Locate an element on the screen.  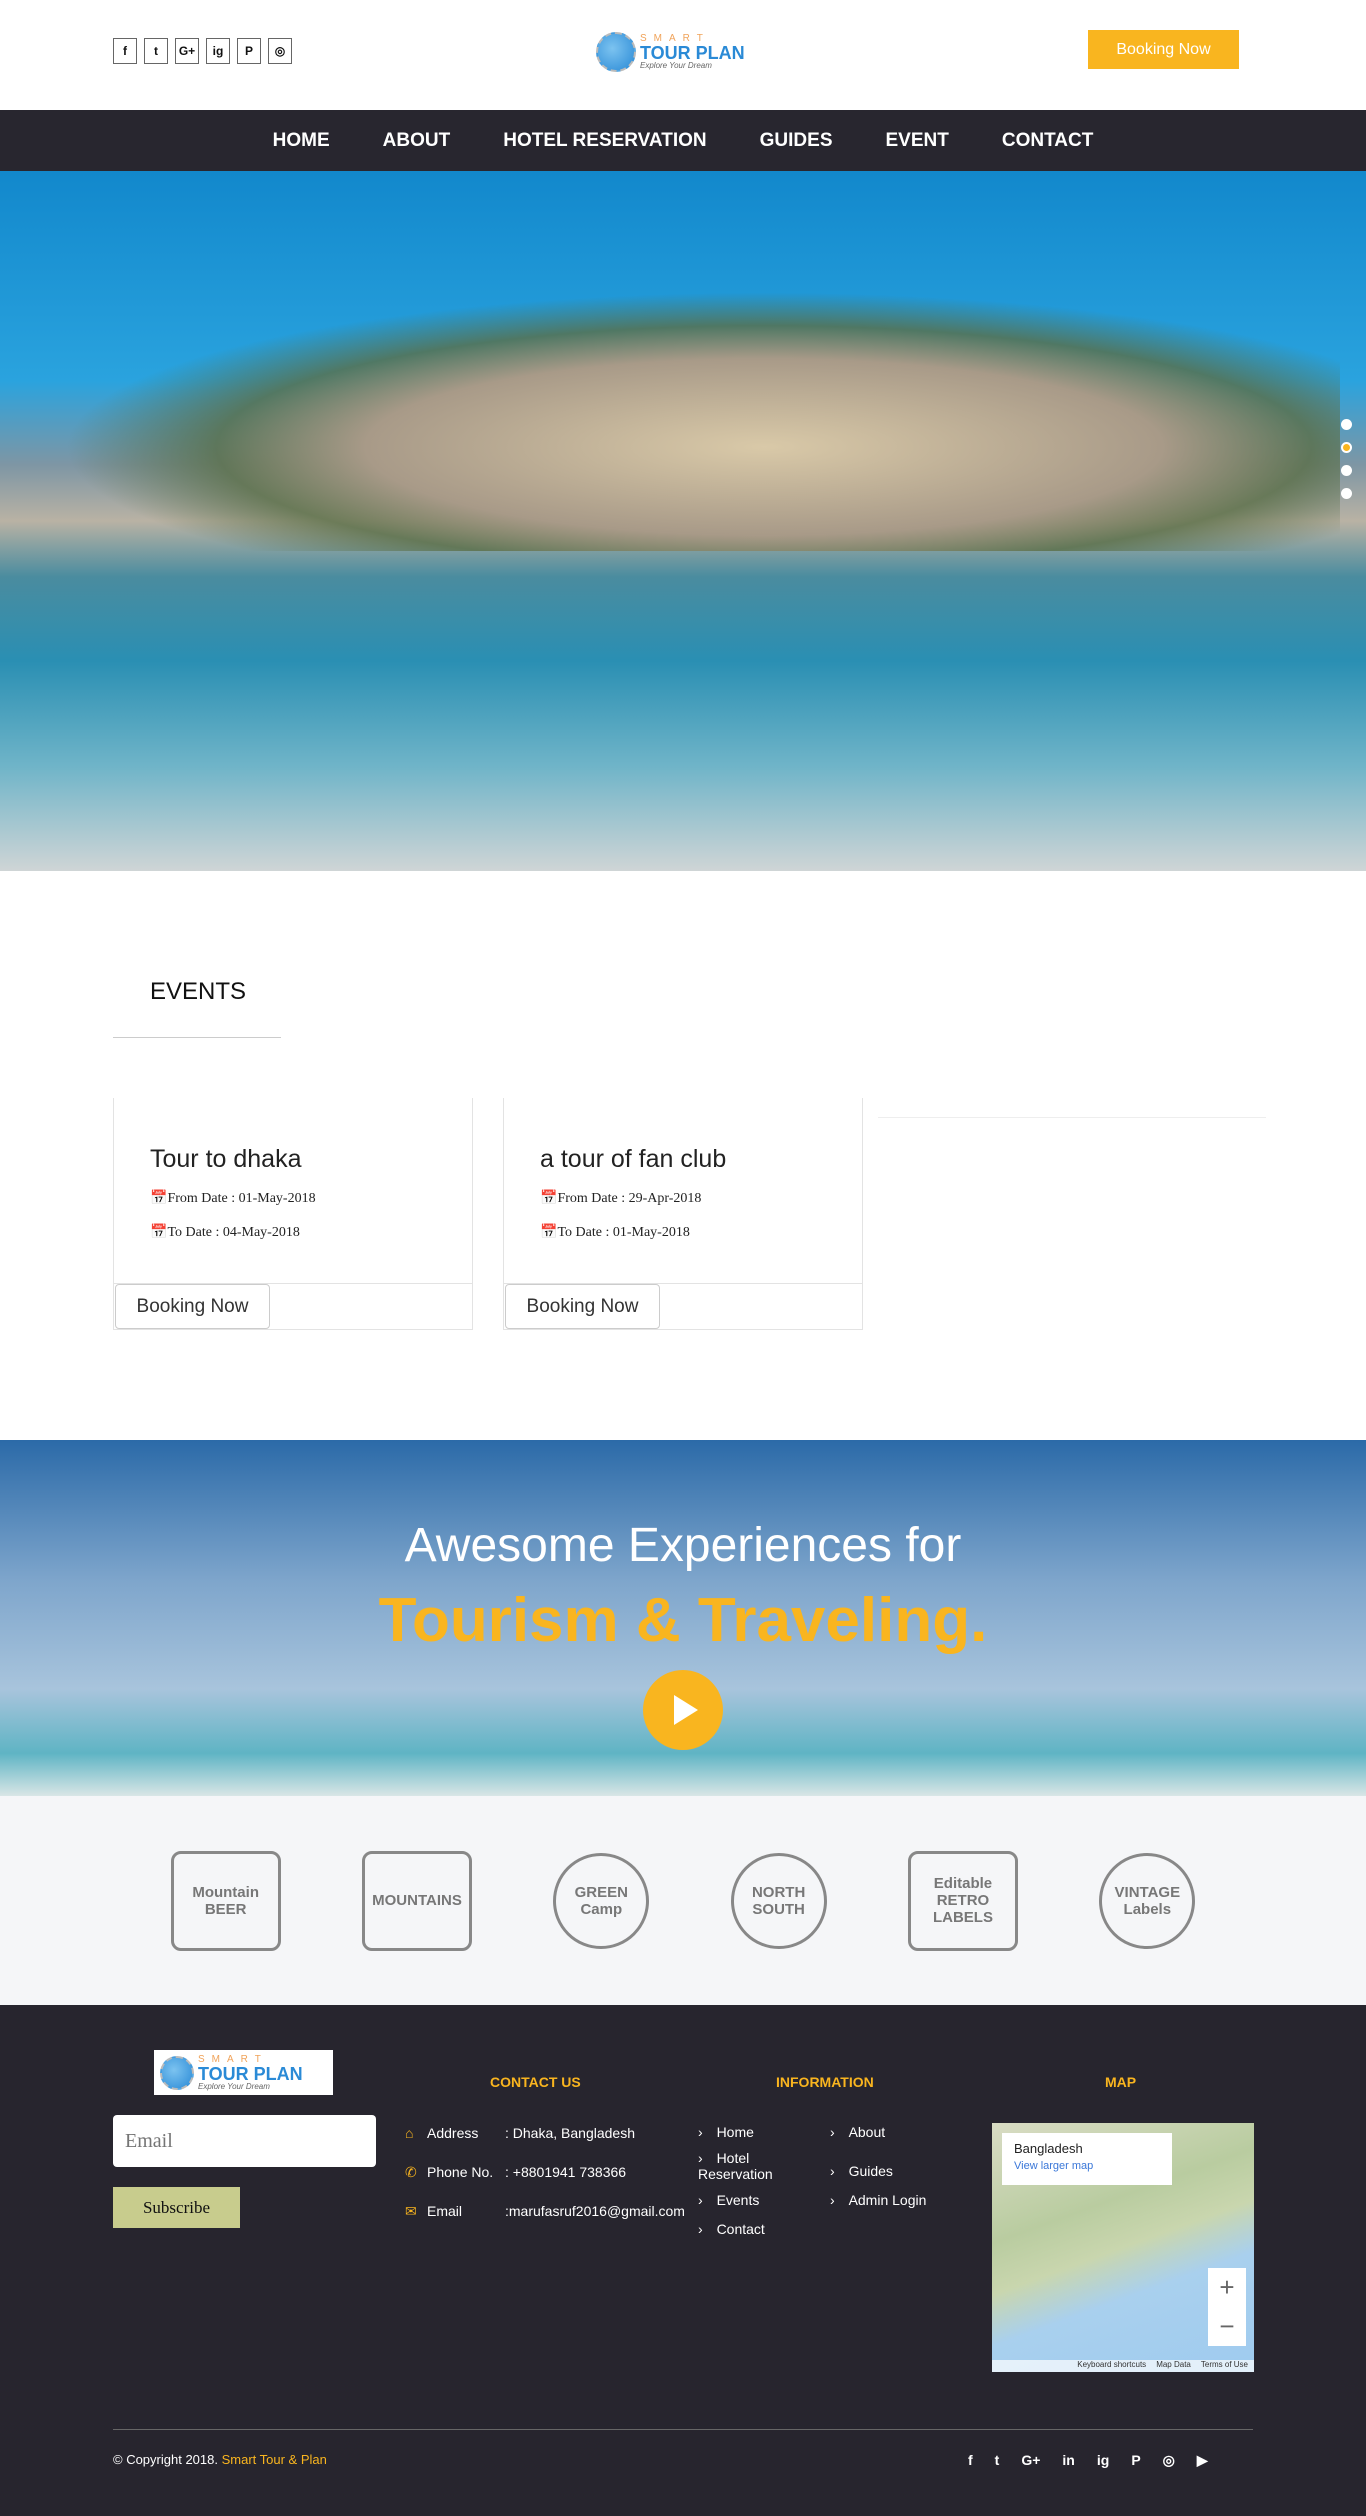
footer-link-home: Home is located at coordinates (726, 2132).